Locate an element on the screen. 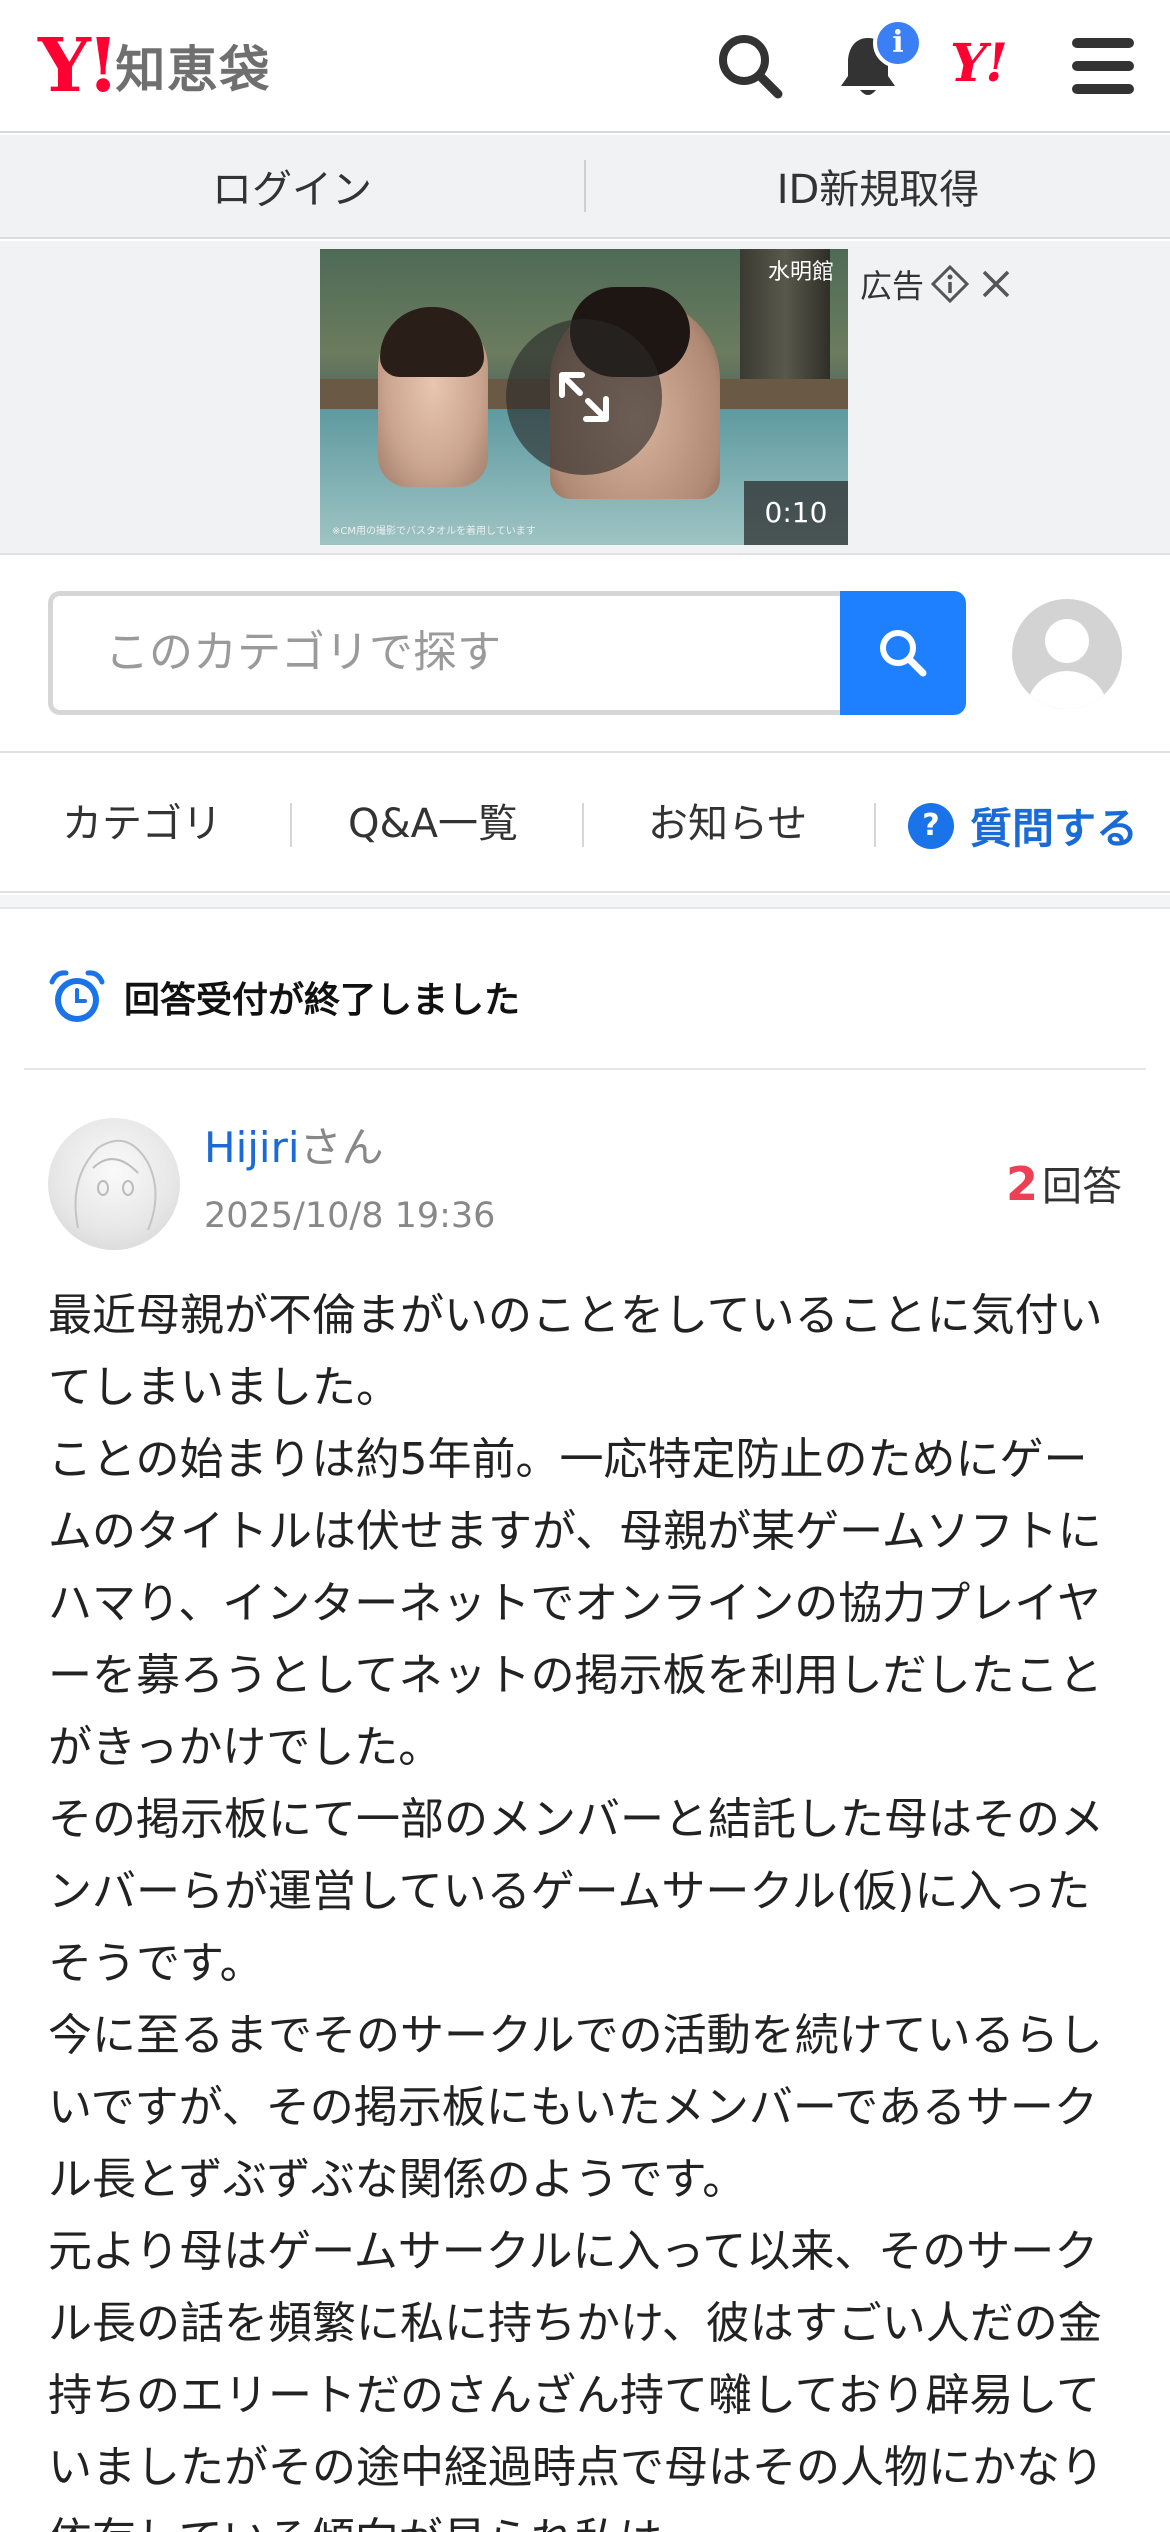  expand-icon is located at coordinates (584, 397).